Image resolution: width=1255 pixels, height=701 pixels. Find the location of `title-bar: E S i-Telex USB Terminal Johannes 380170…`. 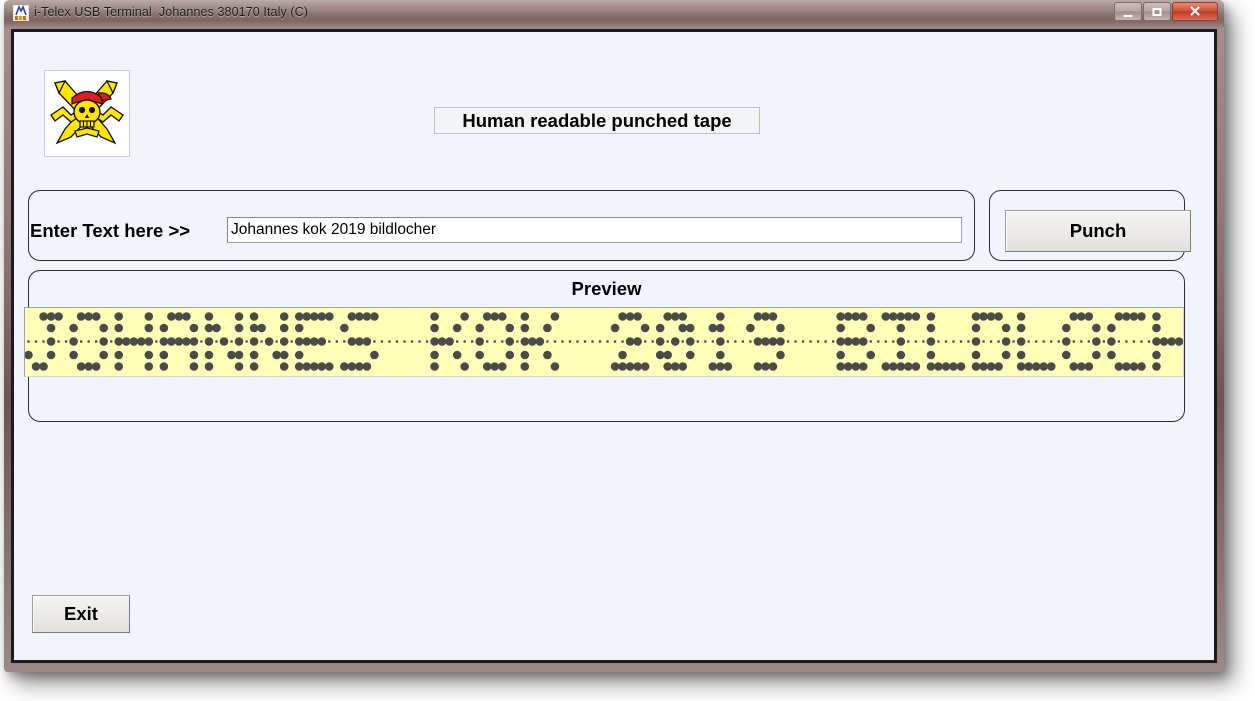

title-bar: E S i-Telex USB Terminal Johannes 380170… is located at coordinates (614, 14).